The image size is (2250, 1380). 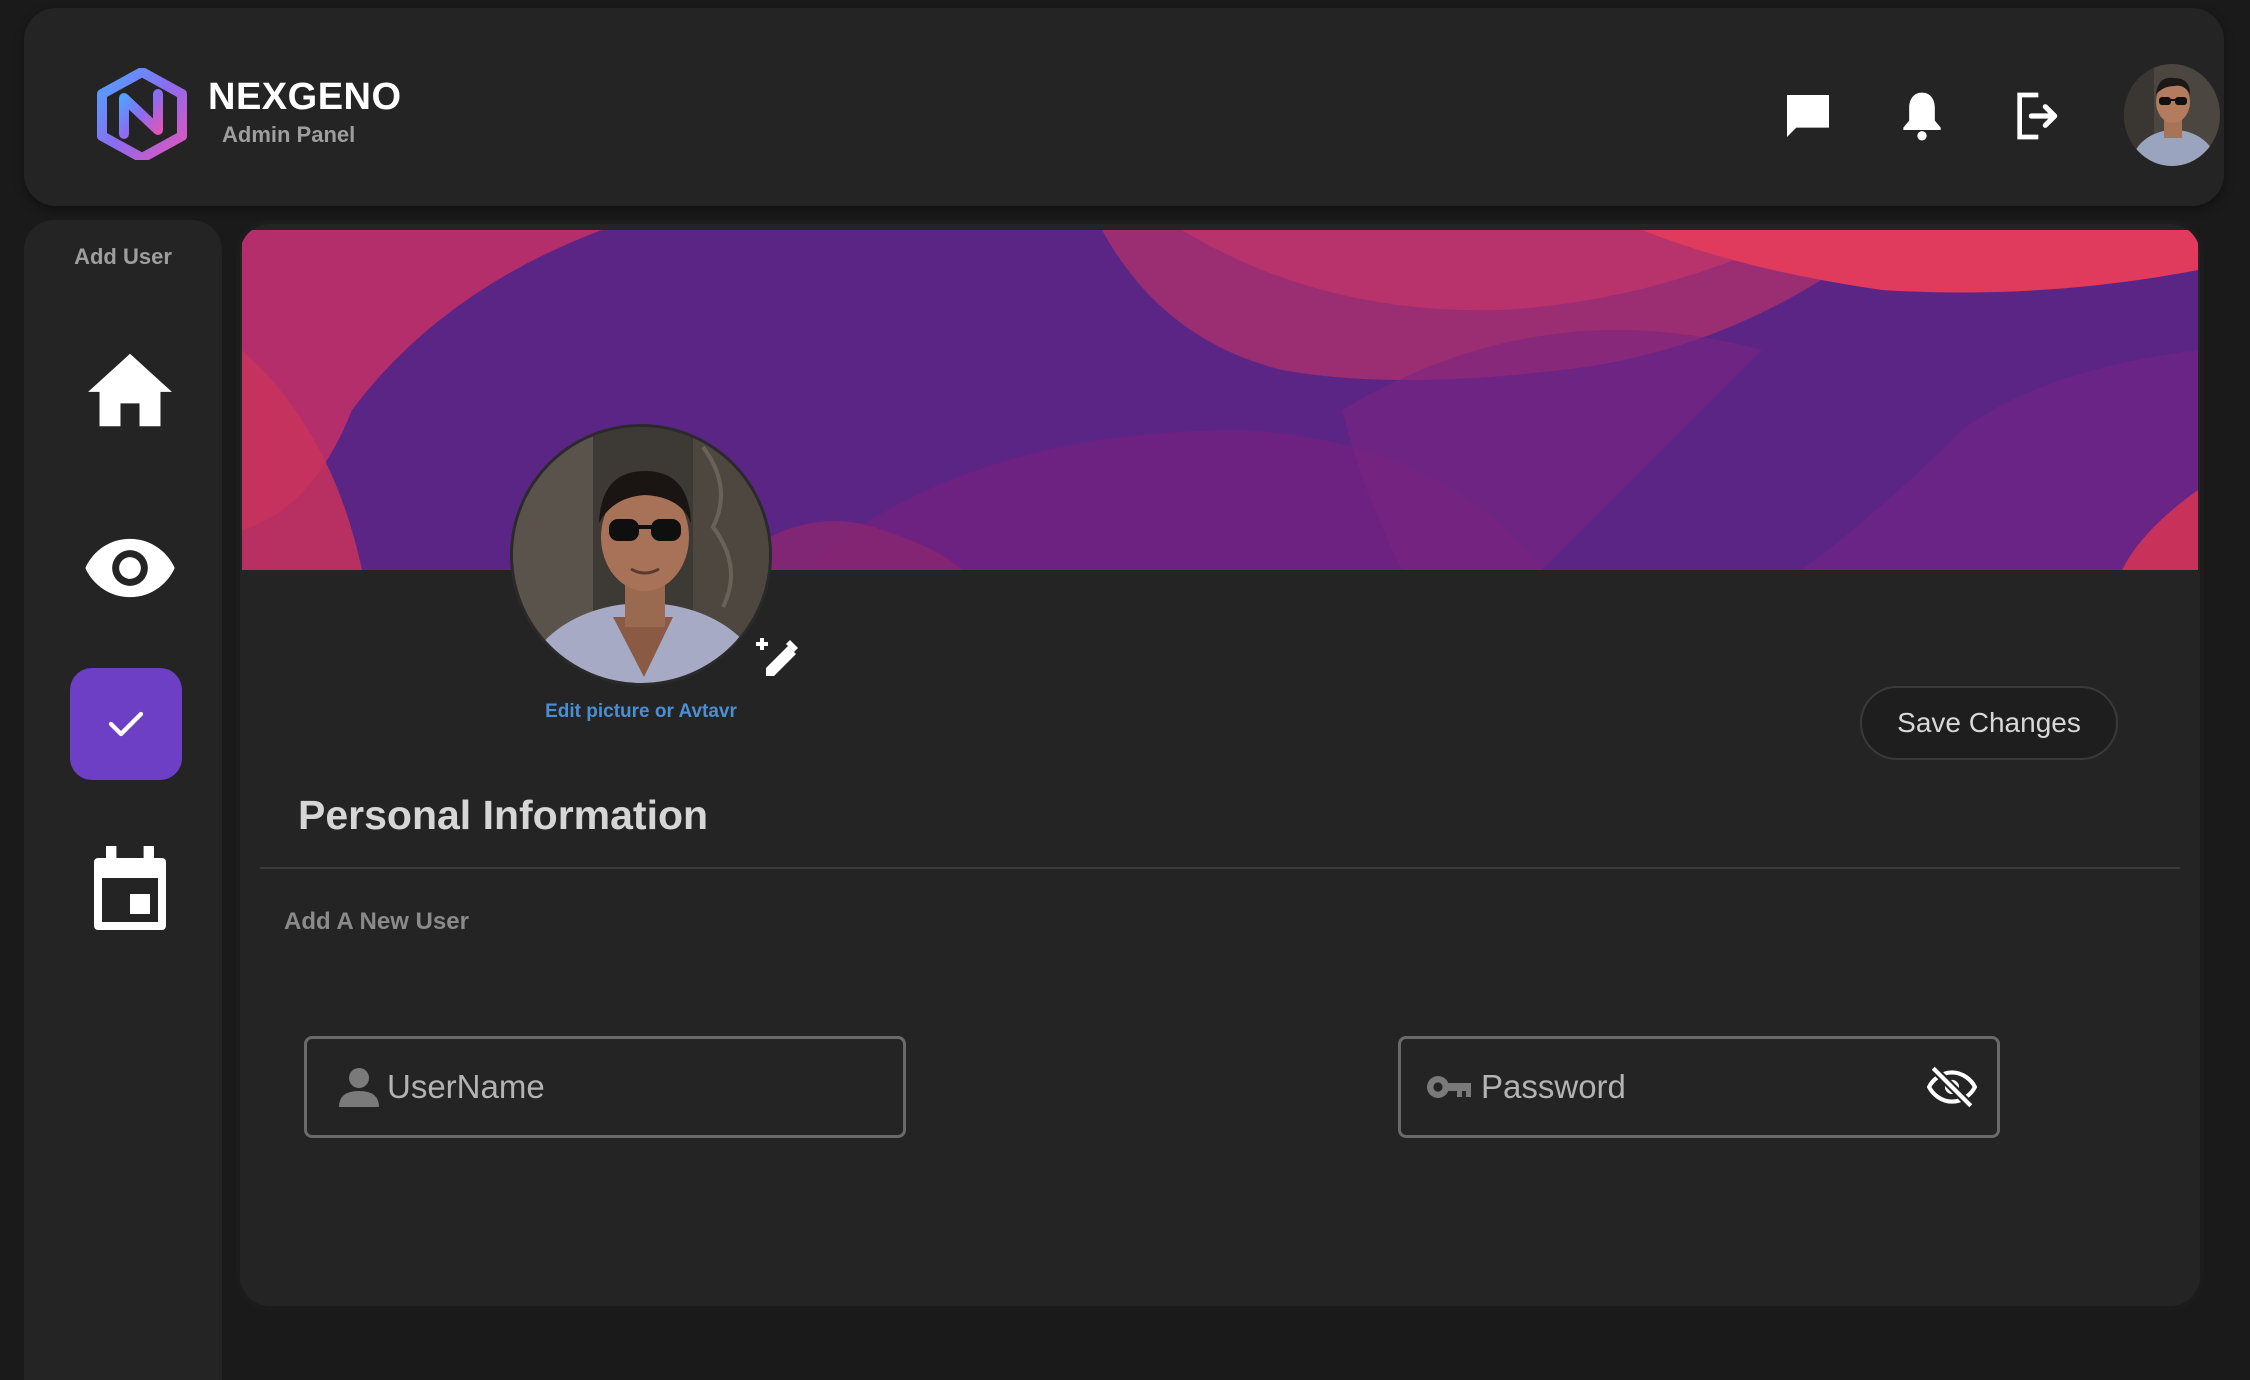 I want to click on username-field, so click(x=605, y=1087).